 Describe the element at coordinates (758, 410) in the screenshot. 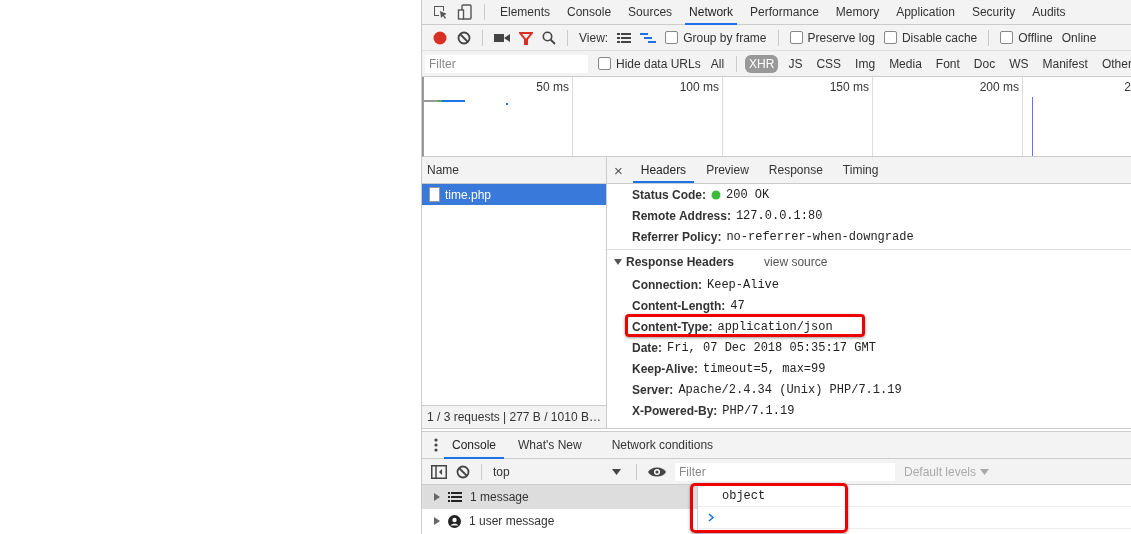

I see `header-value: PHP/7.1.19` at that location.